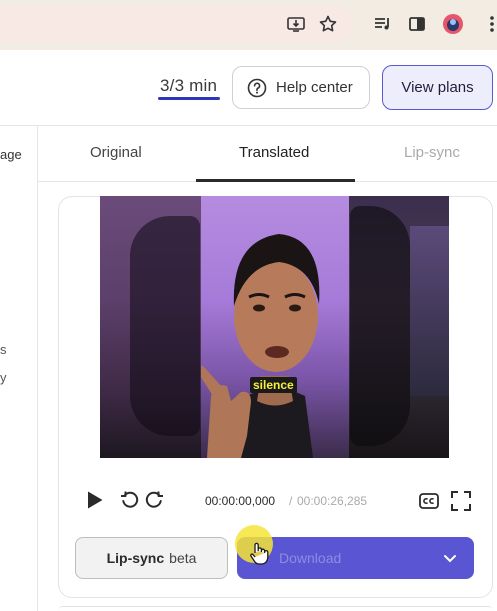 This screenshot has width=497, height=611. Describe the element at coordinates (314, 87) in the screenshot. I see `help-center-label: Help center` at that location.